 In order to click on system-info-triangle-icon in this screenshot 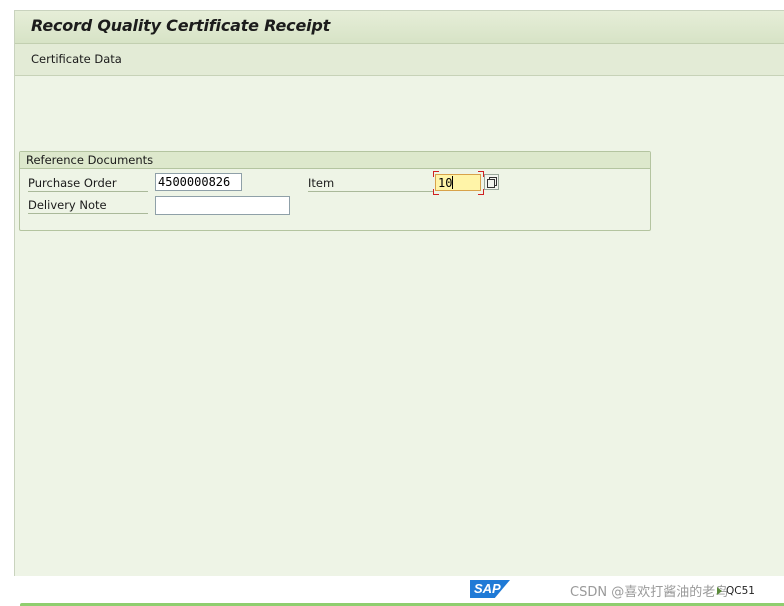, I will do `click(719, 591)`.